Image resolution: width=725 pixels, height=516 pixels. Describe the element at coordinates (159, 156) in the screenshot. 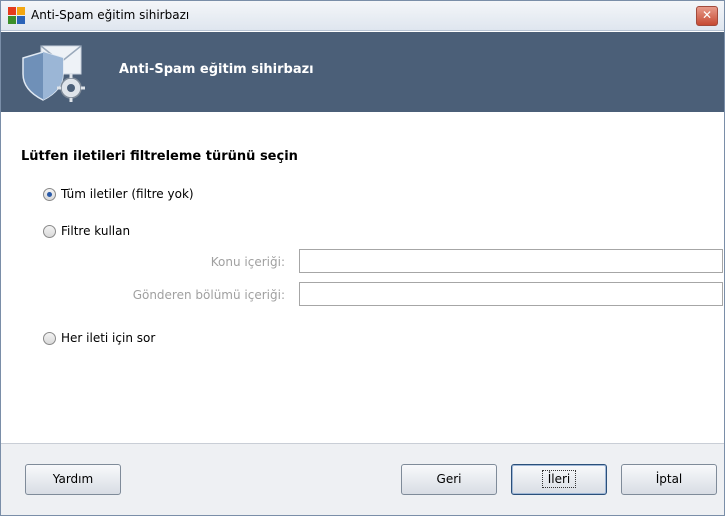

I see `filter-type-prompt: Lütfen iletileri filtreleme türünü seçin` at that location.